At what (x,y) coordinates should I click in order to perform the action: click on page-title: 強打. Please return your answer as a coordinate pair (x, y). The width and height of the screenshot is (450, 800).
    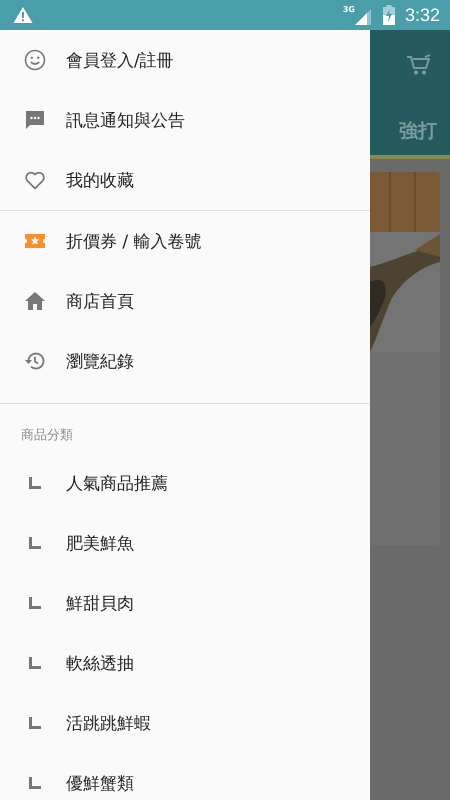
    Looking at the image, I should click on (418, 131).